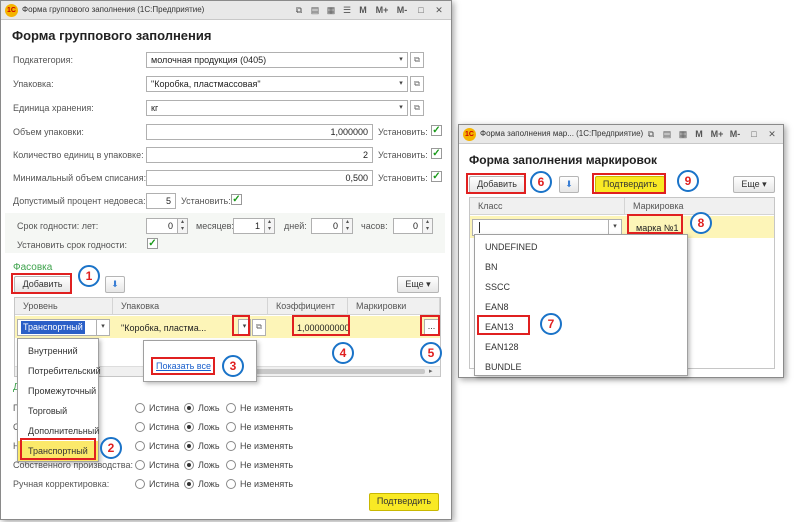 This screenshot has width=800, height=522. Describe the element at coordinates (79, 201) in the screenshot. I see `shortage-label: Допустимый процент недовеса:` at that location.